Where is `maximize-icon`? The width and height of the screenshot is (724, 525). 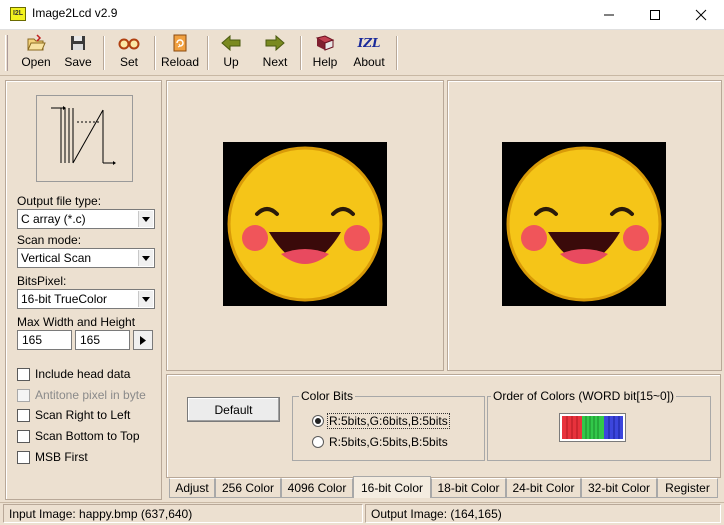 maximize-icon is located at coordinates (655, 15).